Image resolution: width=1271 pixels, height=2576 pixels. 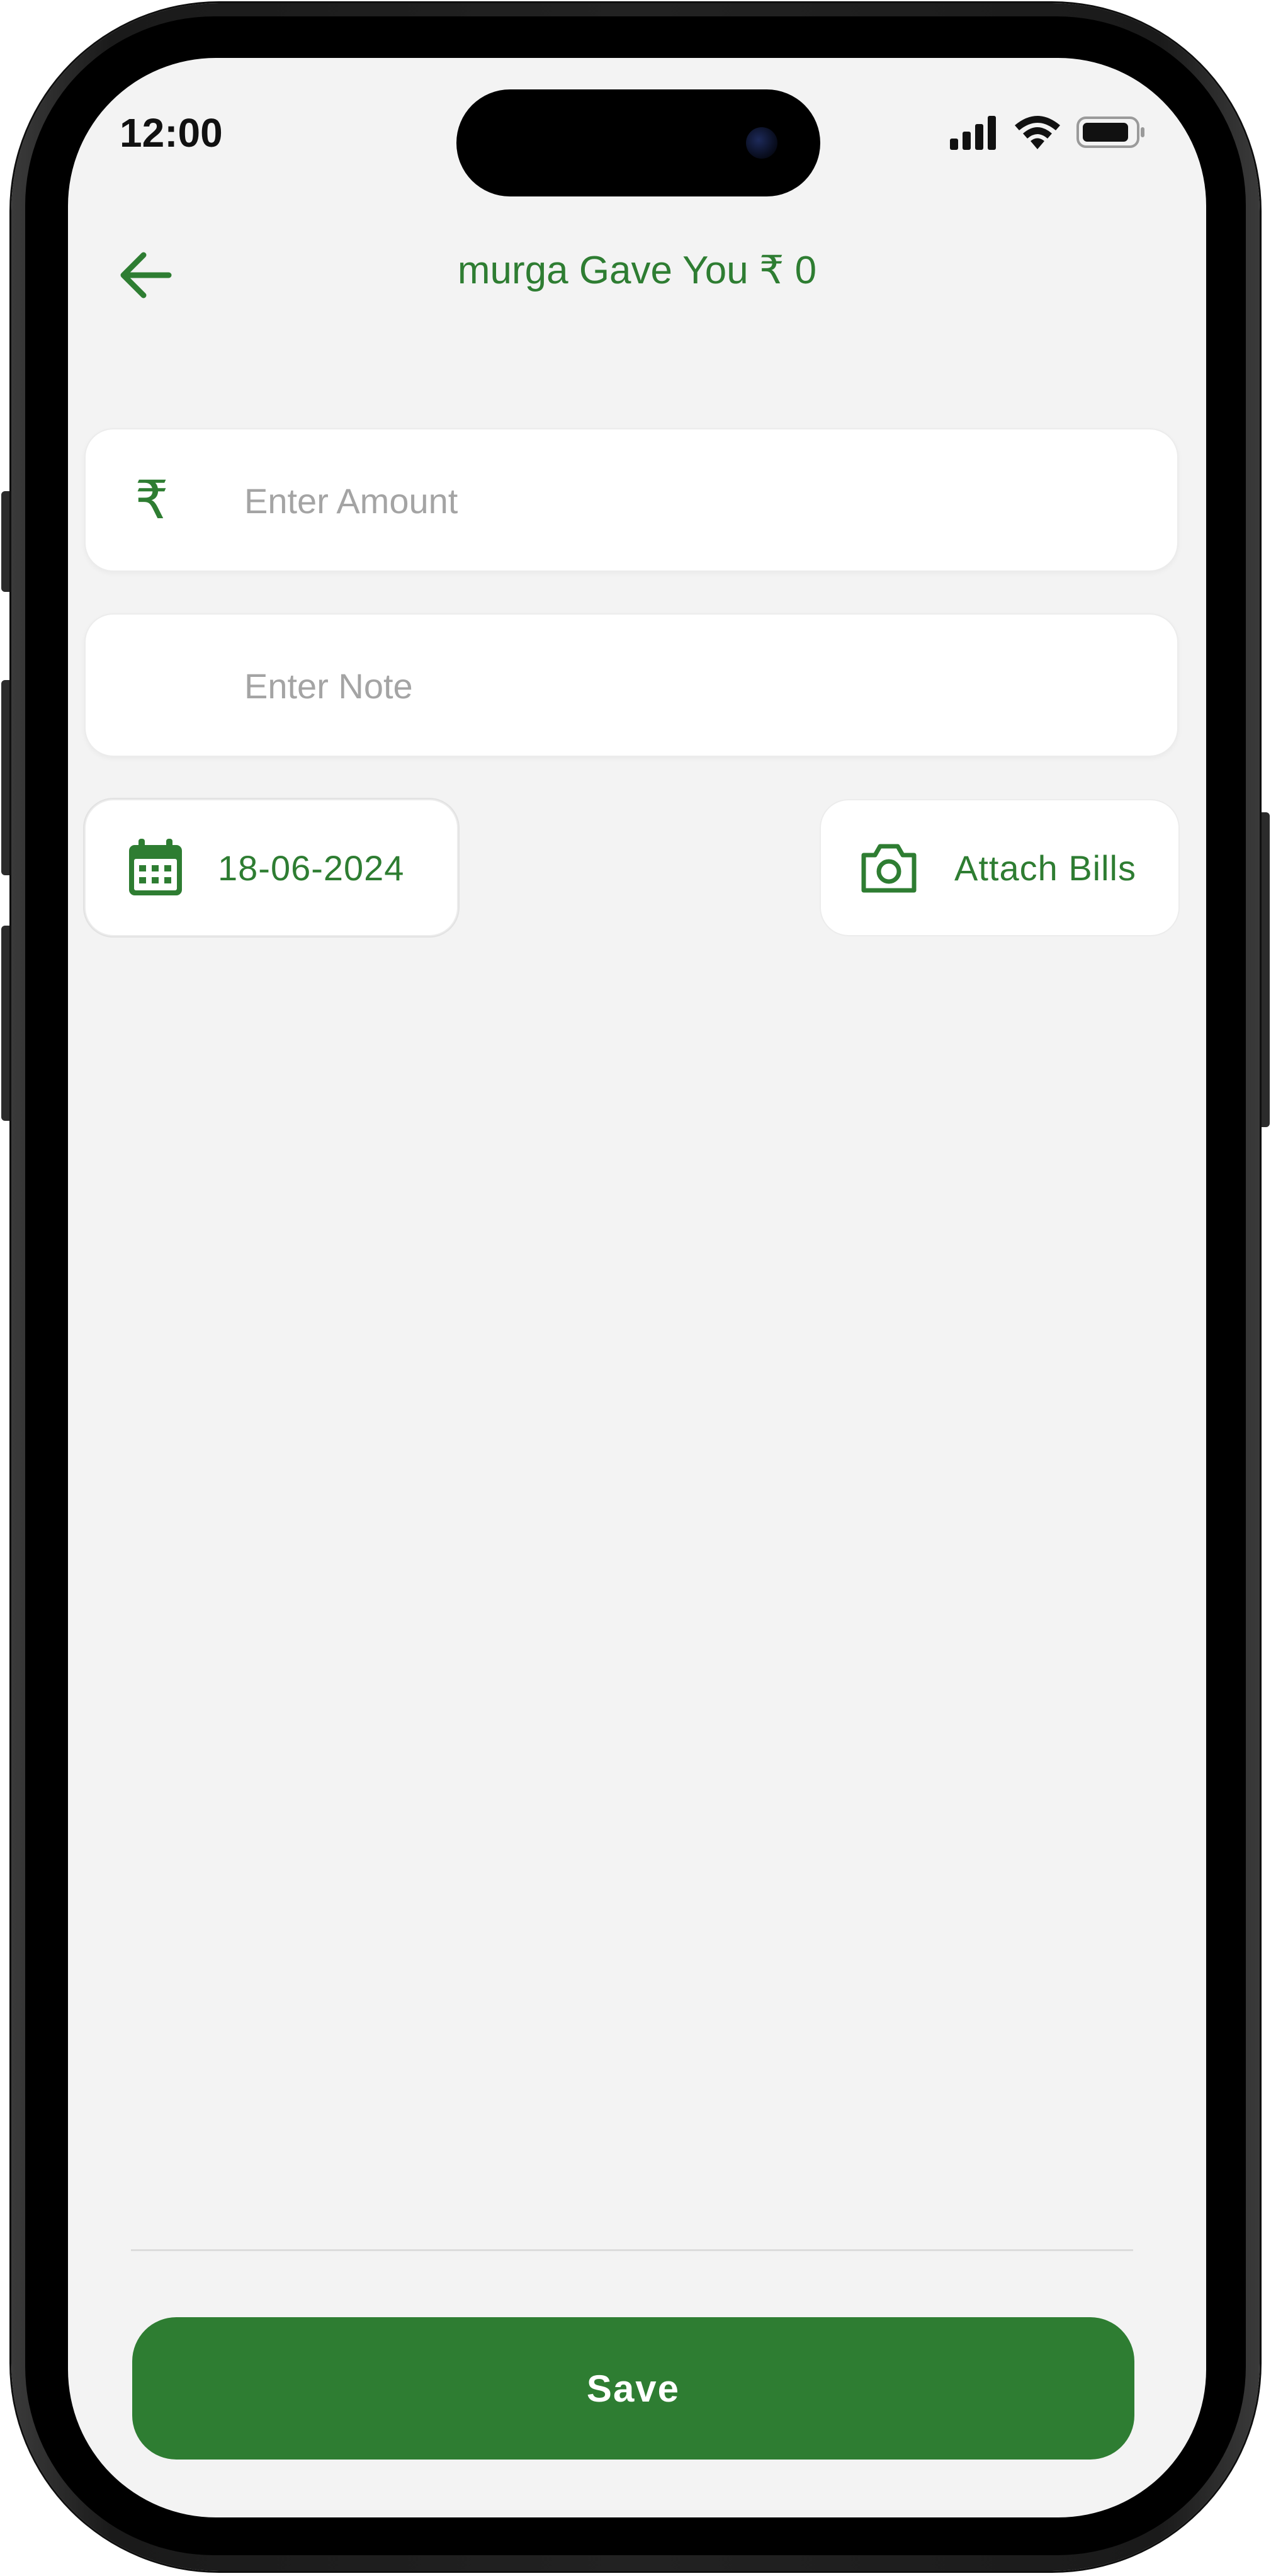 I want to click on attach-bills-button: Attach Bills, so click(x=1000, y=867).